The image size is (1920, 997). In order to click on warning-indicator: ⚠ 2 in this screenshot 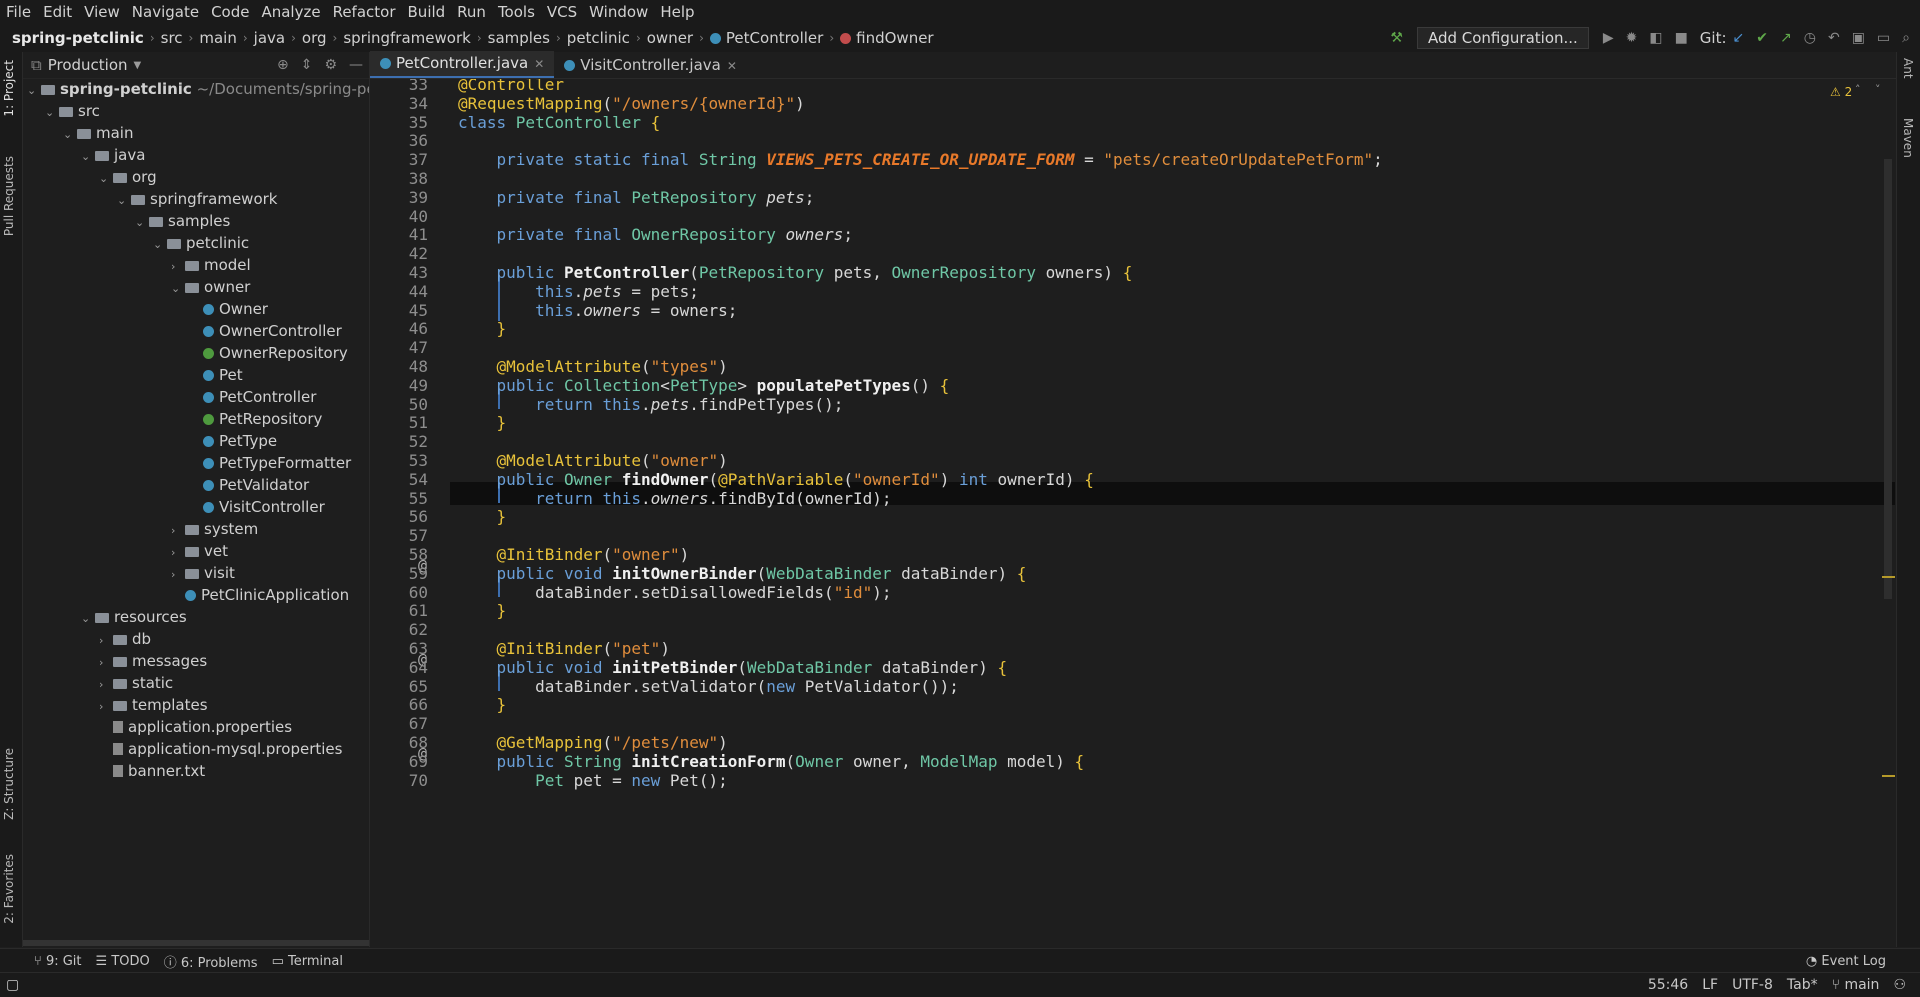, I will do `click(1841, 92)`.